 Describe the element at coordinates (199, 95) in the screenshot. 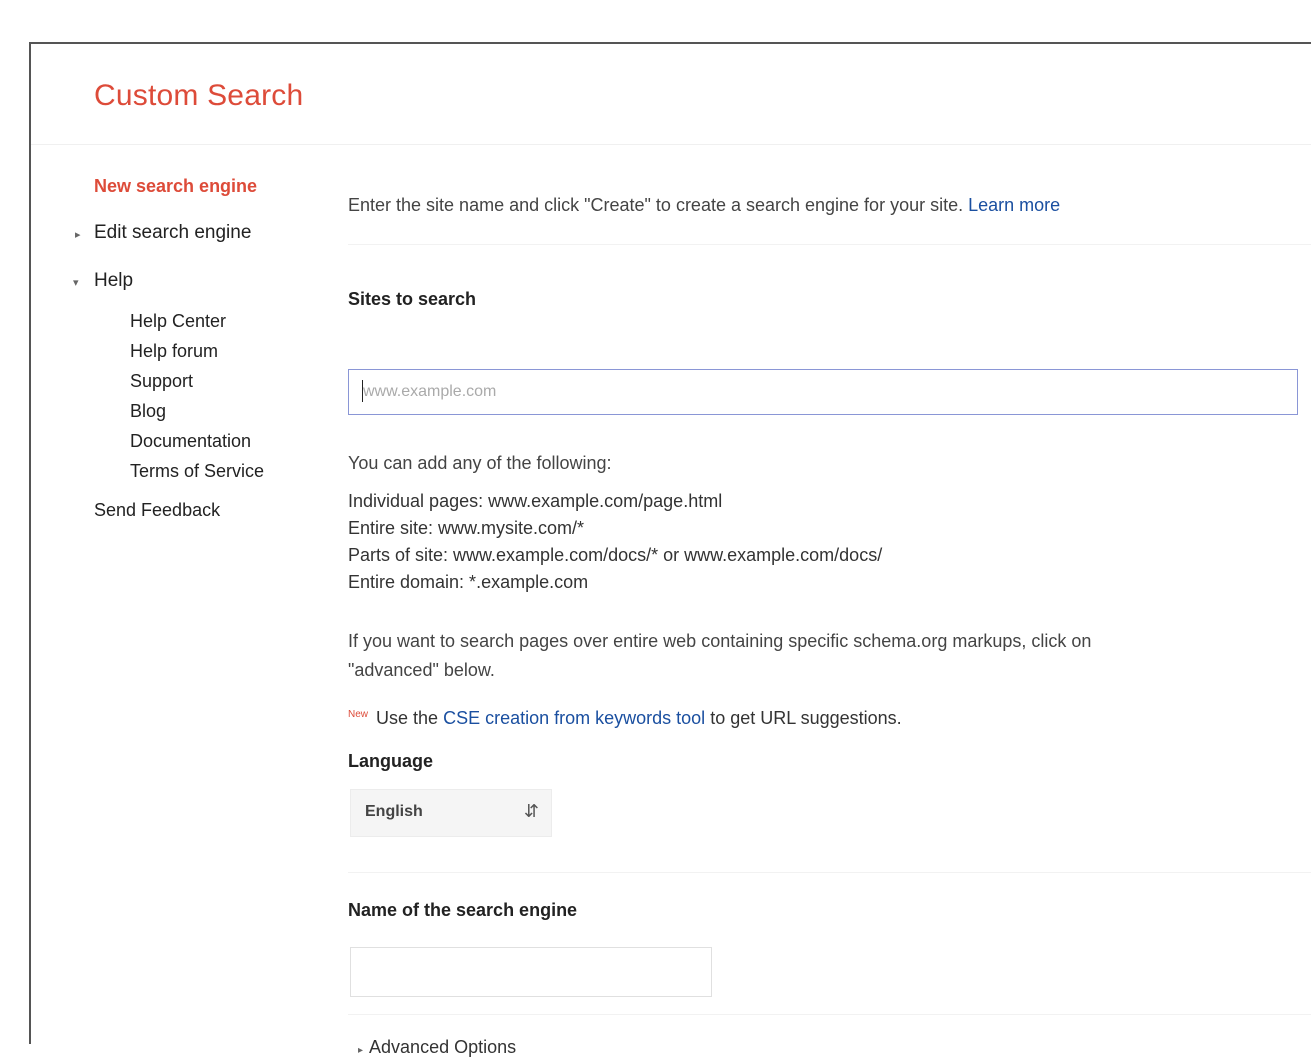

I see `app-title: Custom Search` at that location.